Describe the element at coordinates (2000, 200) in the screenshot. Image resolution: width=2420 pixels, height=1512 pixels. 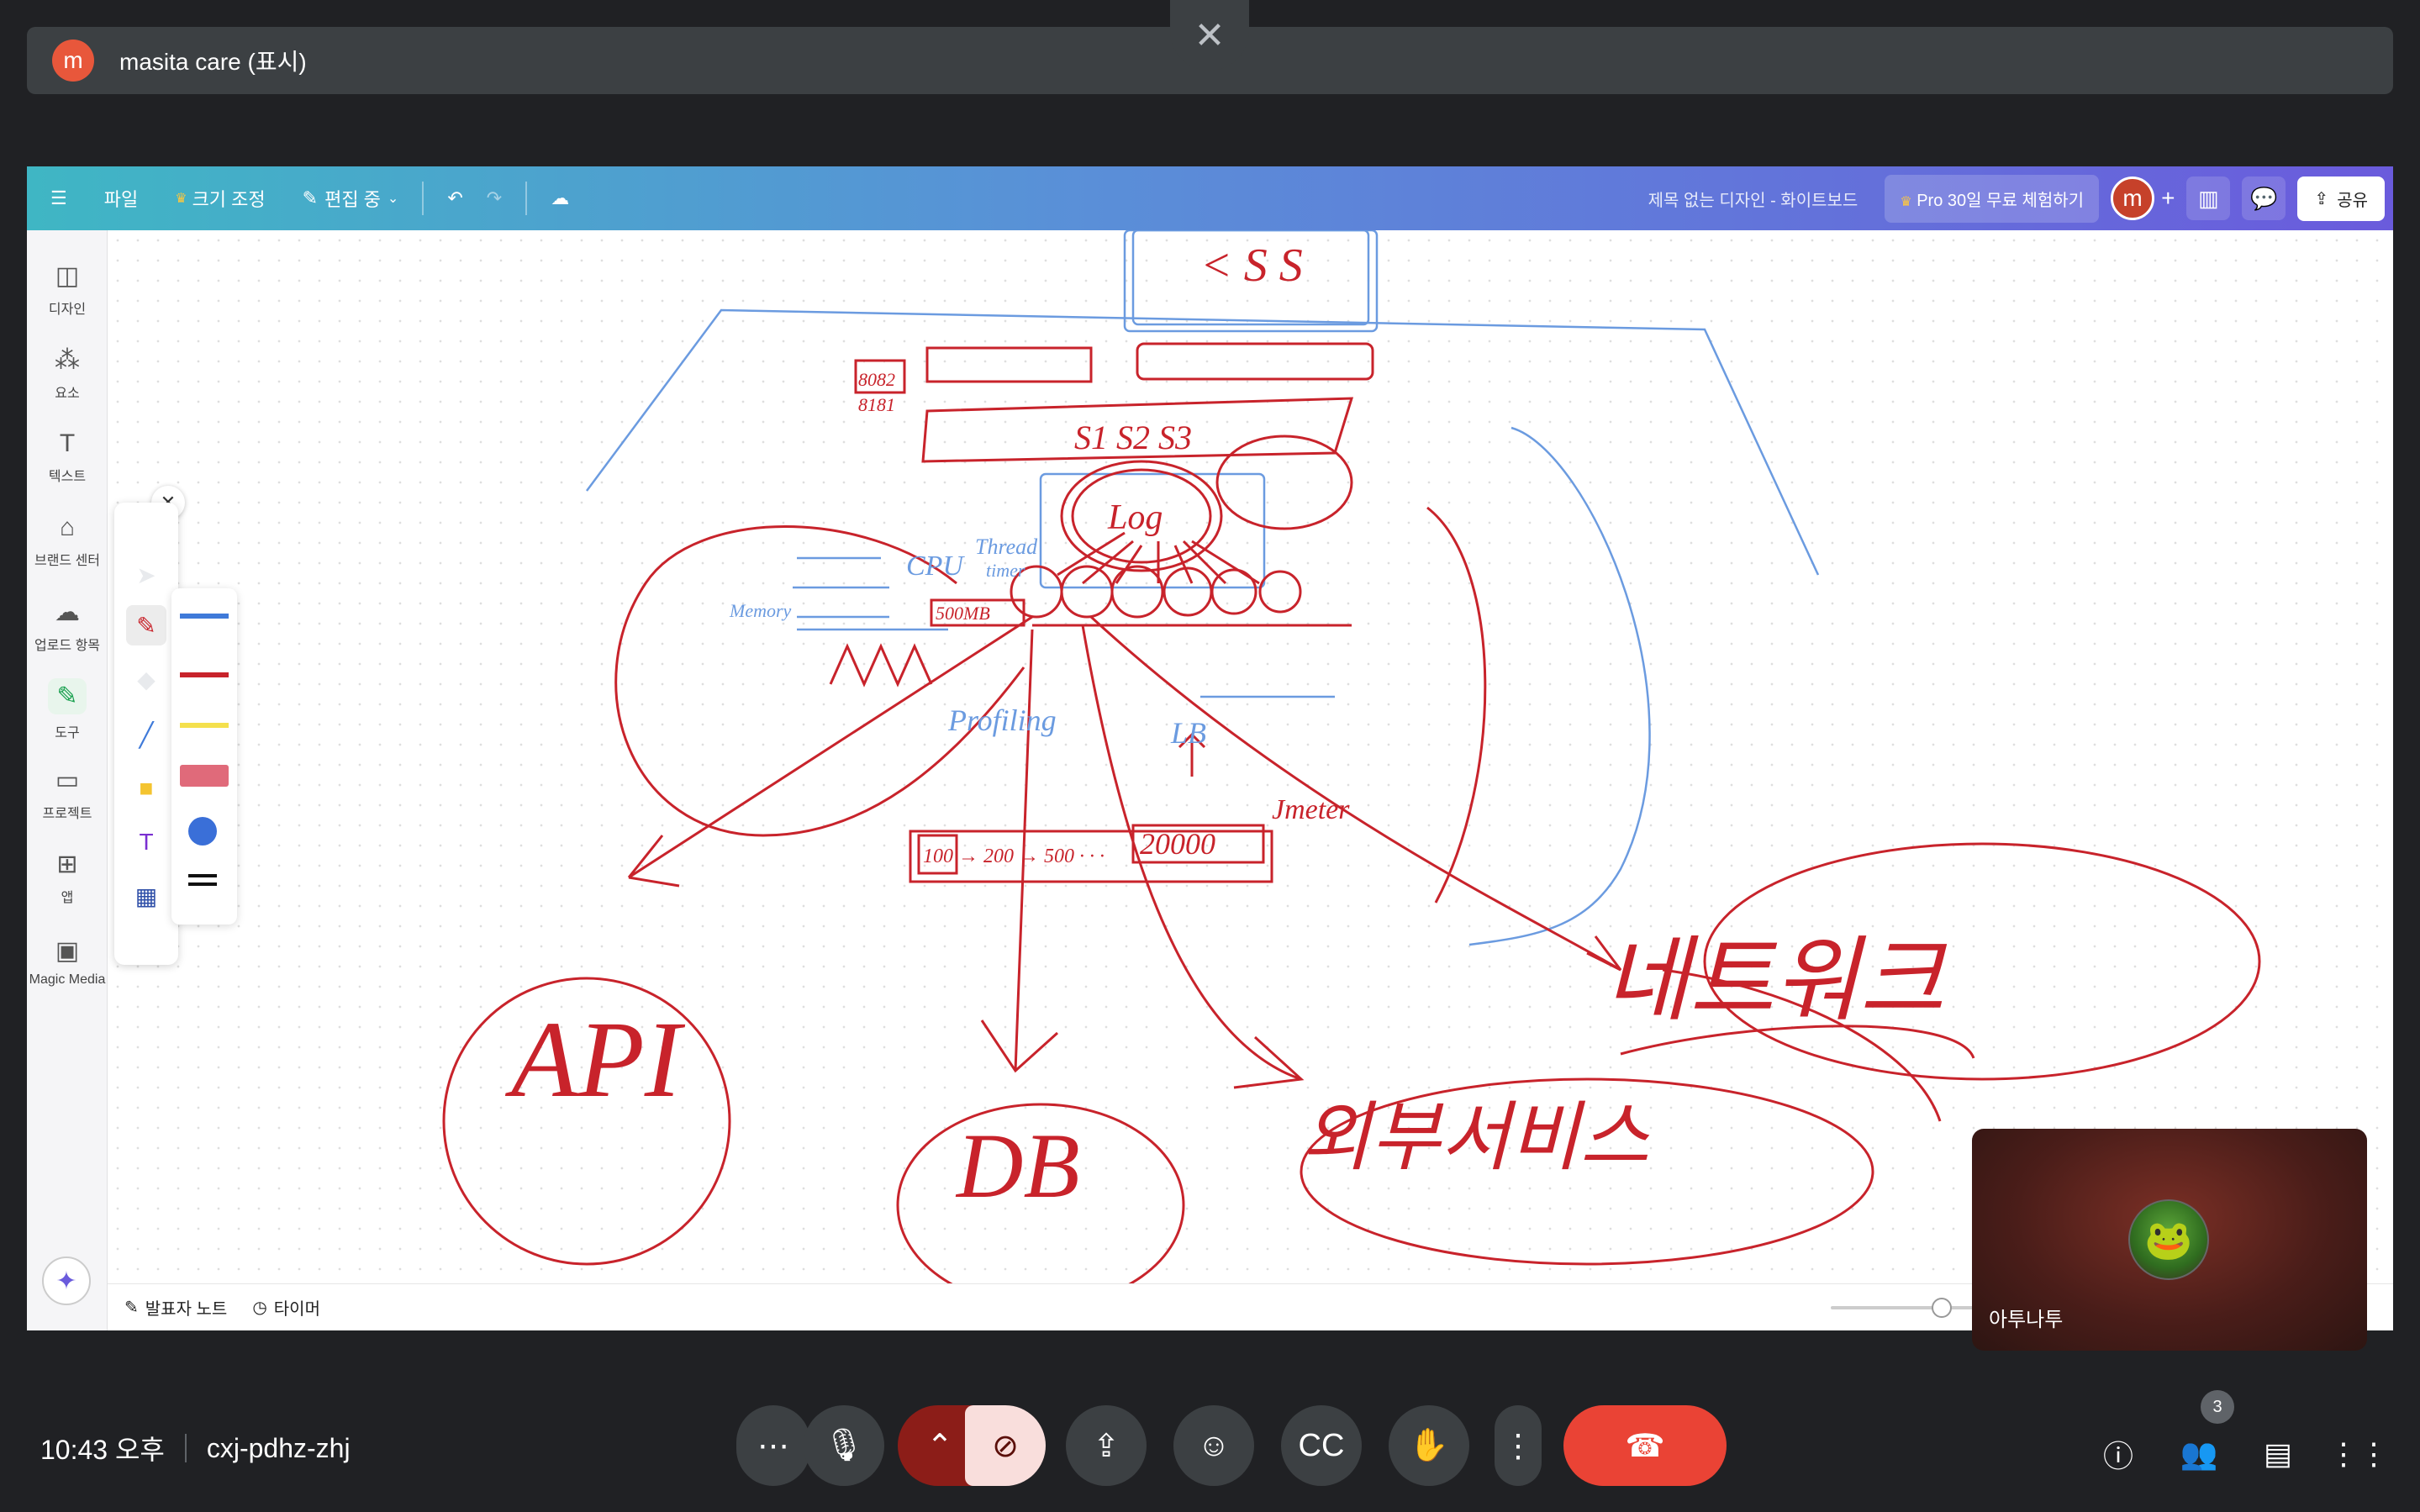
I see `pro-trial-label: Pro 30일 무료 체험하기` at that location.